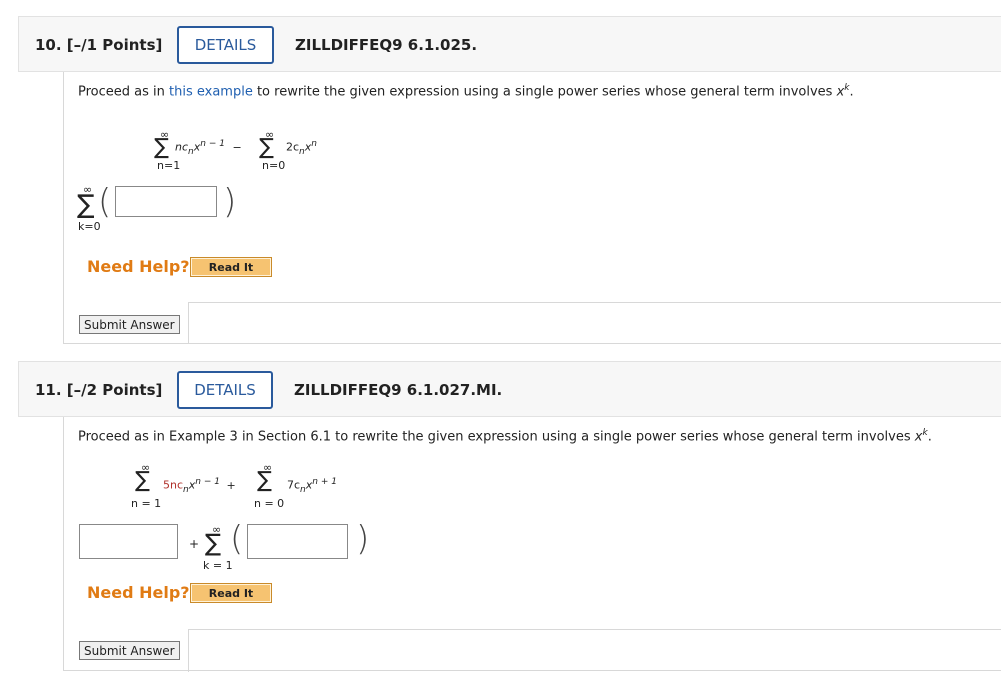 The width and height of the screenshot is (1001, 686). I want to click on q11-code: ZILLDIFFEQ9 6.1.027.MI., so click(398, 390).